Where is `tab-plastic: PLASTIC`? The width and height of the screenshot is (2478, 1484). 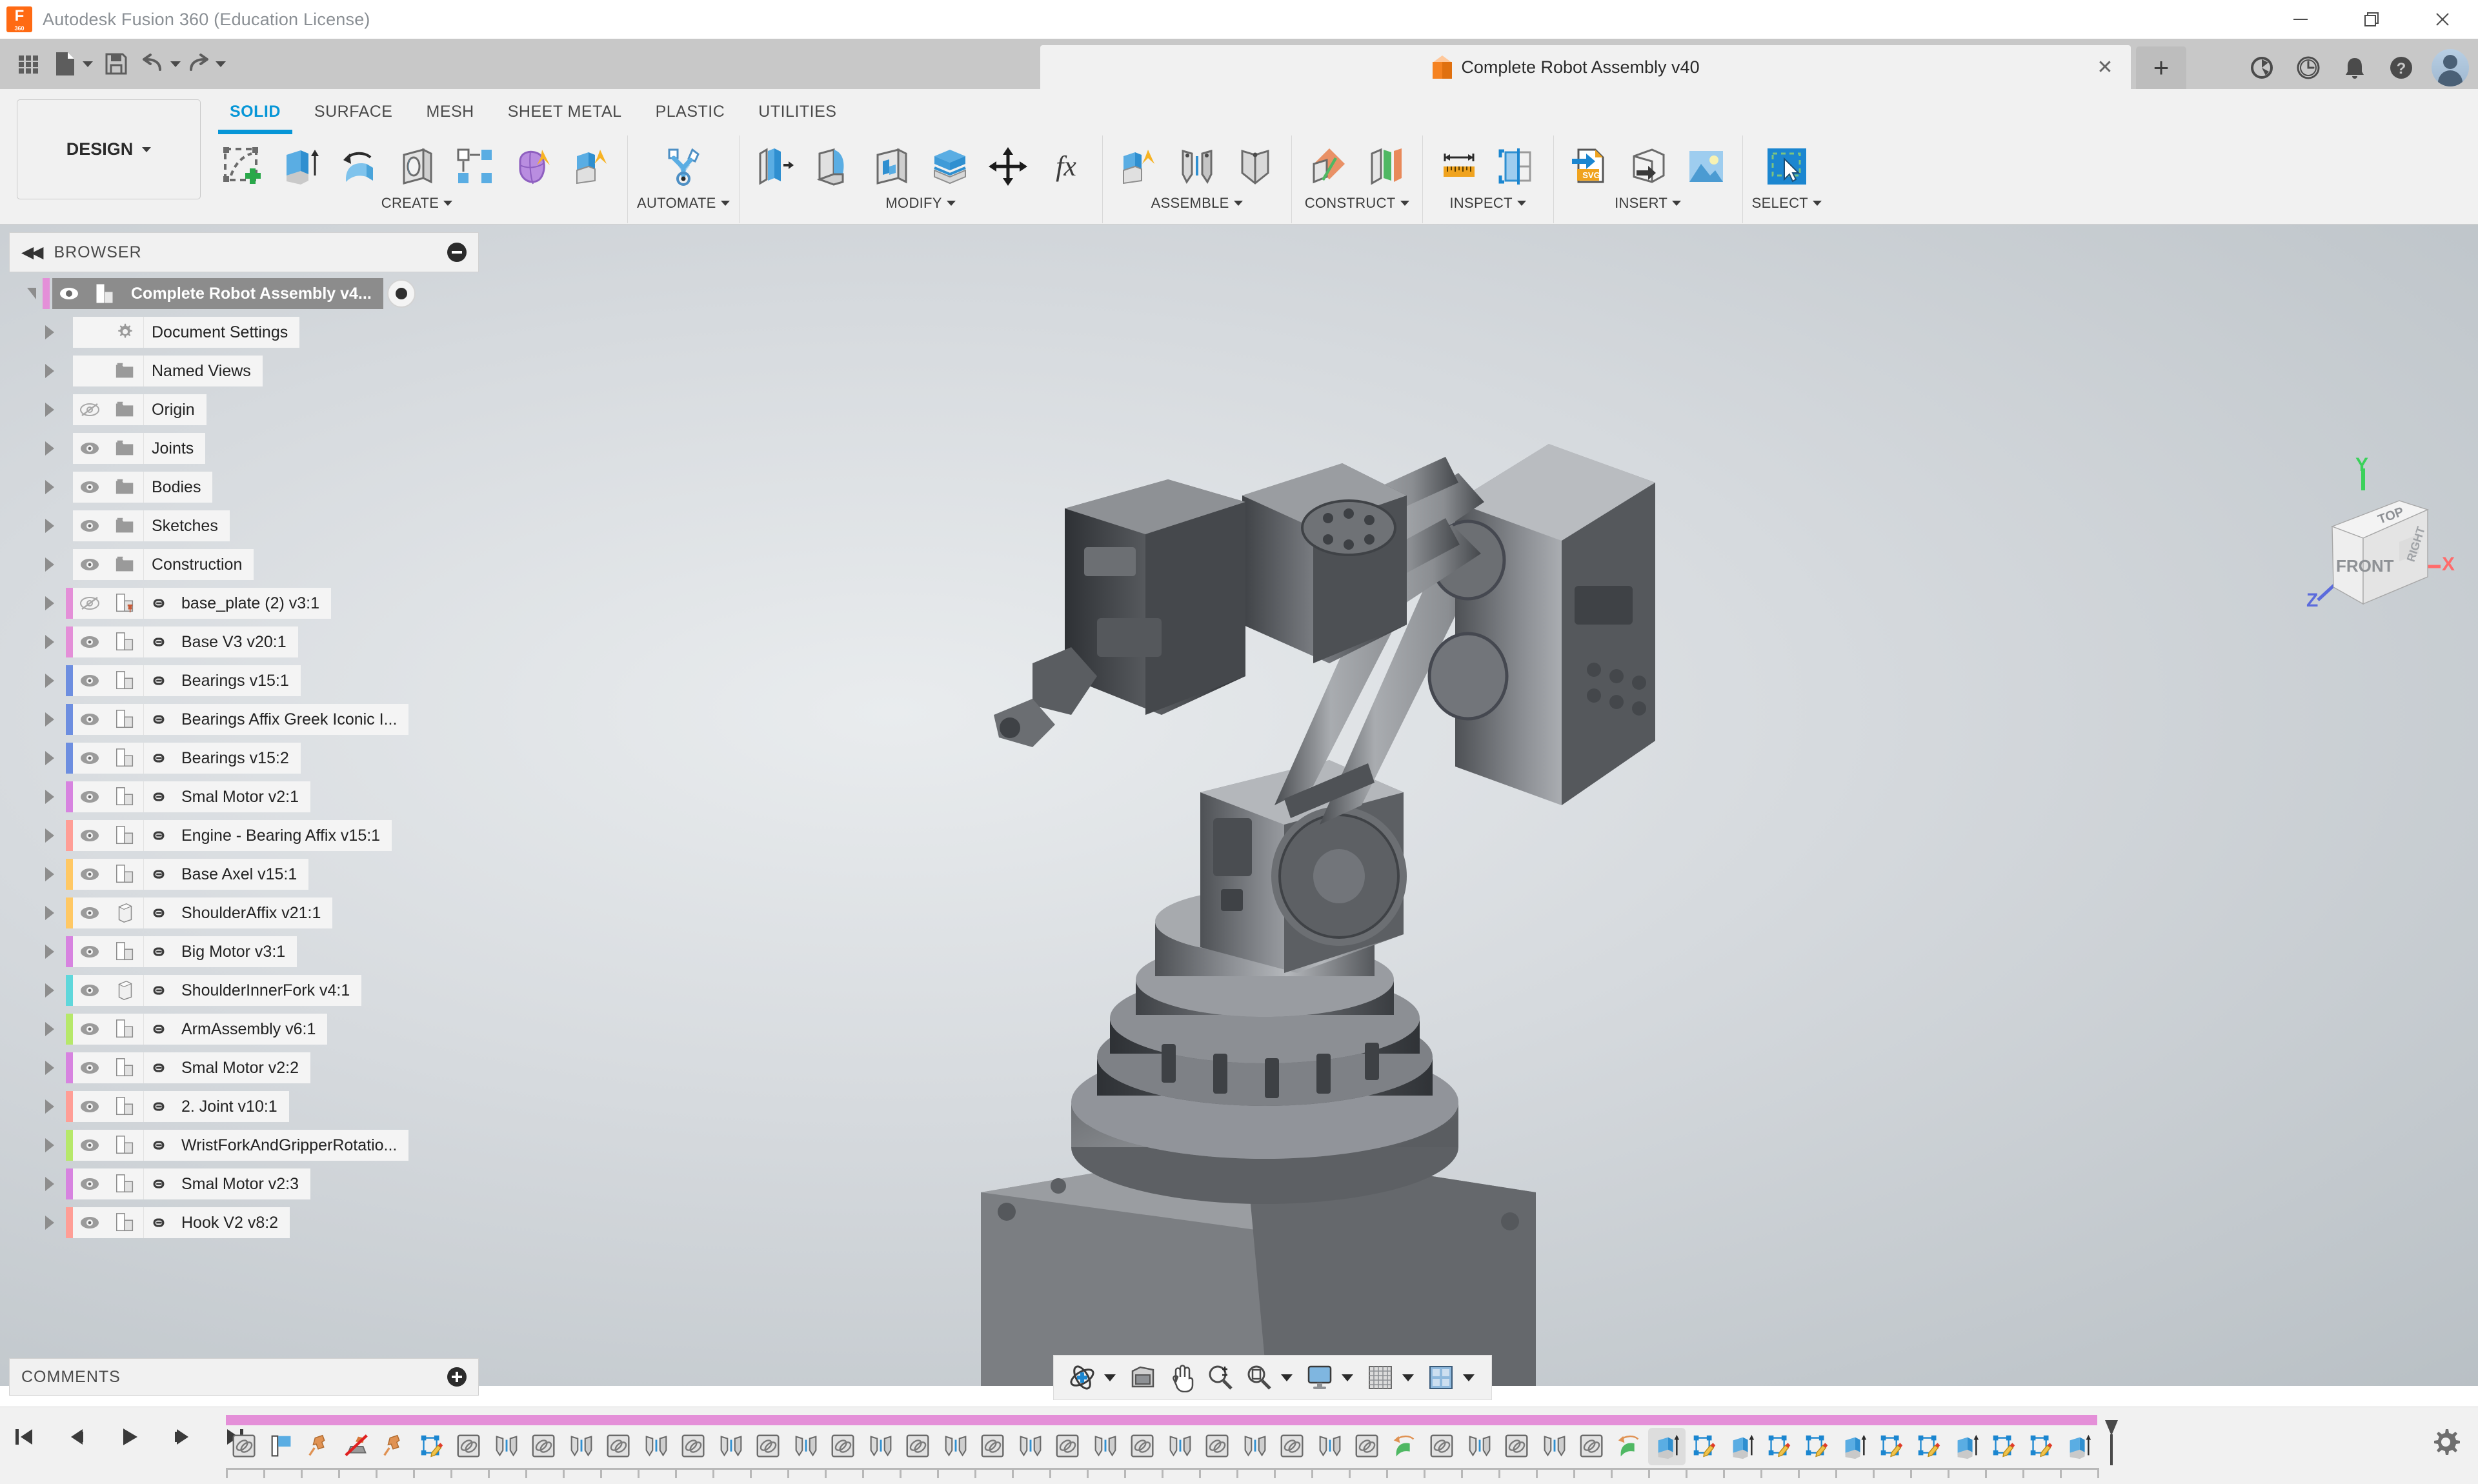
tab-plastic: PLASTIC is located at coordinates (690, 112).